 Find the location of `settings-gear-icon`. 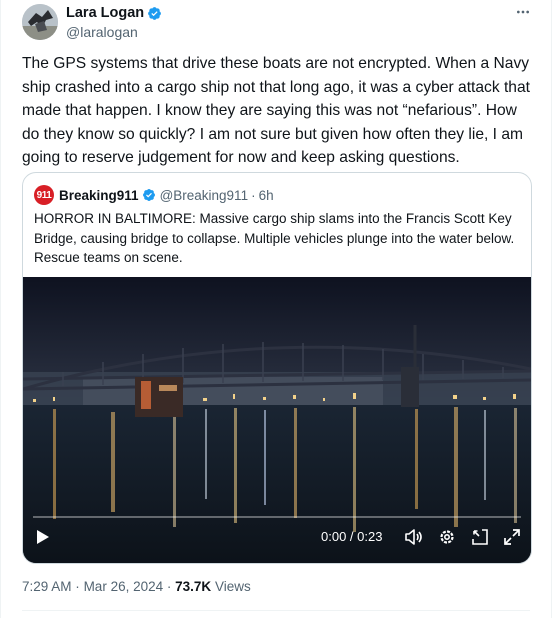

settings-gear-icon is located at coordinates (447, 537).